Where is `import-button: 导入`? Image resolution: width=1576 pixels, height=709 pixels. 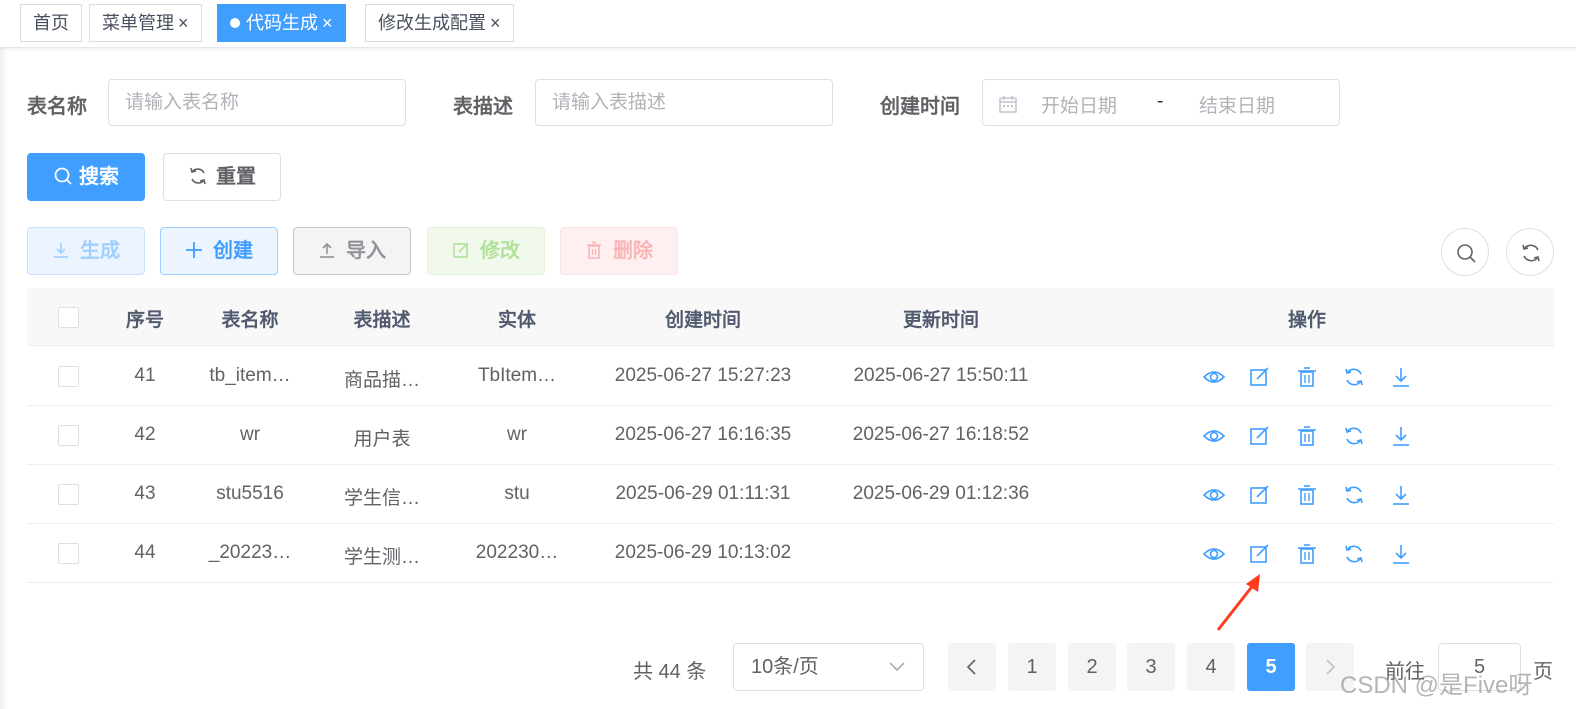 import-button: 导入 is located at coordinates (352, 251).